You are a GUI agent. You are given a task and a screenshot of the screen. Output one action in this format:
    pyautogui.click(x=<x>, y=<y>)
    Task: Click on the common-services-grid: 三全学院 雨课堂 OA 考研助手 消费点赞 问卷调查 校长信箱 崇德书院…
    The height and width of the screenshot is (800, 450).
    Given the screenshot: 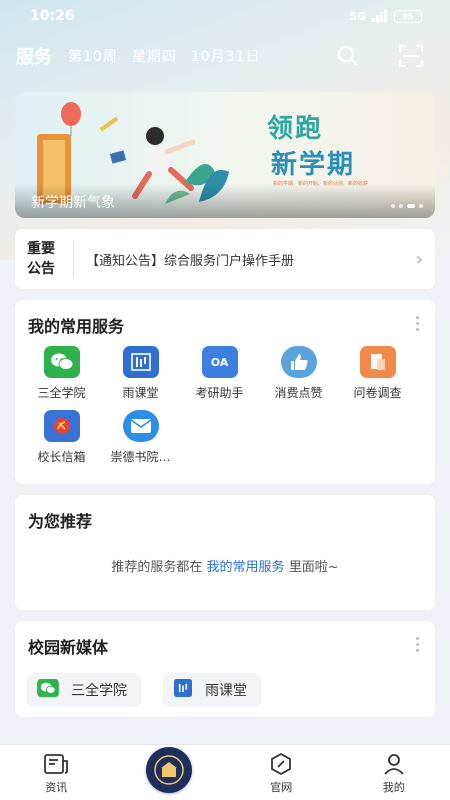 What is the action you would take?
    pyautogui.click(x=222, y=410)
    